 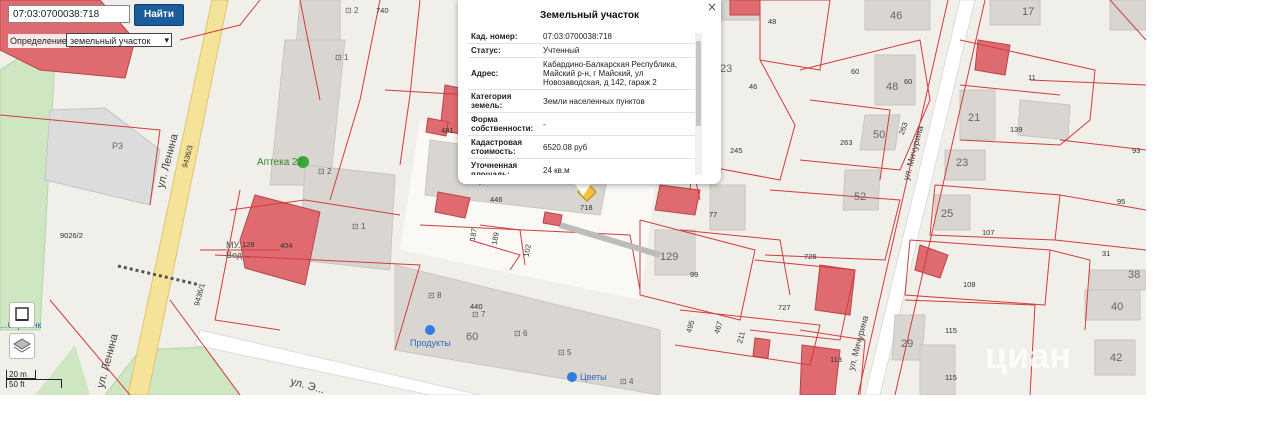 I want to click on ruler-icon, so click(x=22, y=314).